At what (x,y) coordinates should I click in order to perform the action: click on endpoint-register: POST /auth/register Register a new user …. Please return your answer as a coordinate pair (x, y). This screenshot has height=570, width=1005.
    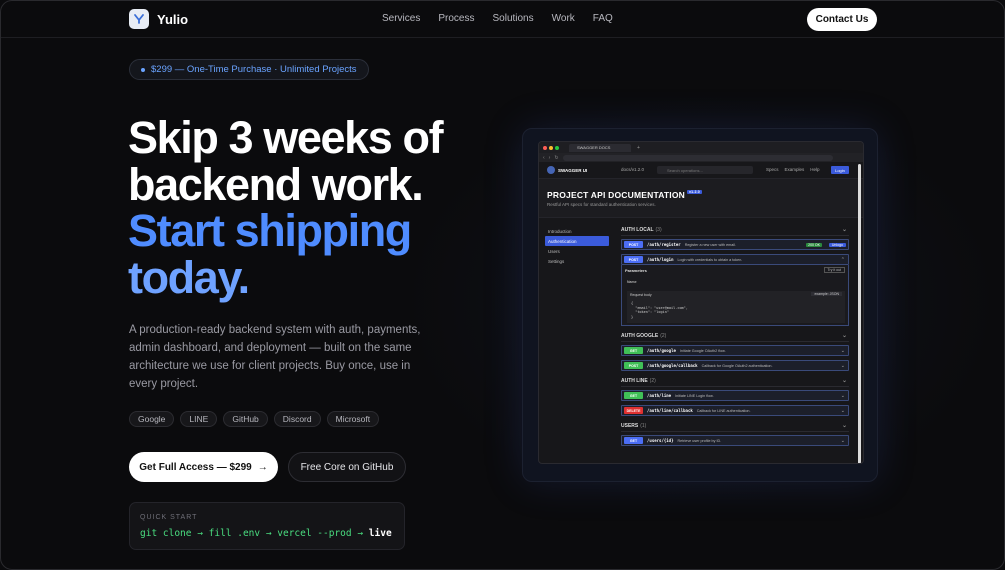
    Looking at the image, I should click on (735, 244).